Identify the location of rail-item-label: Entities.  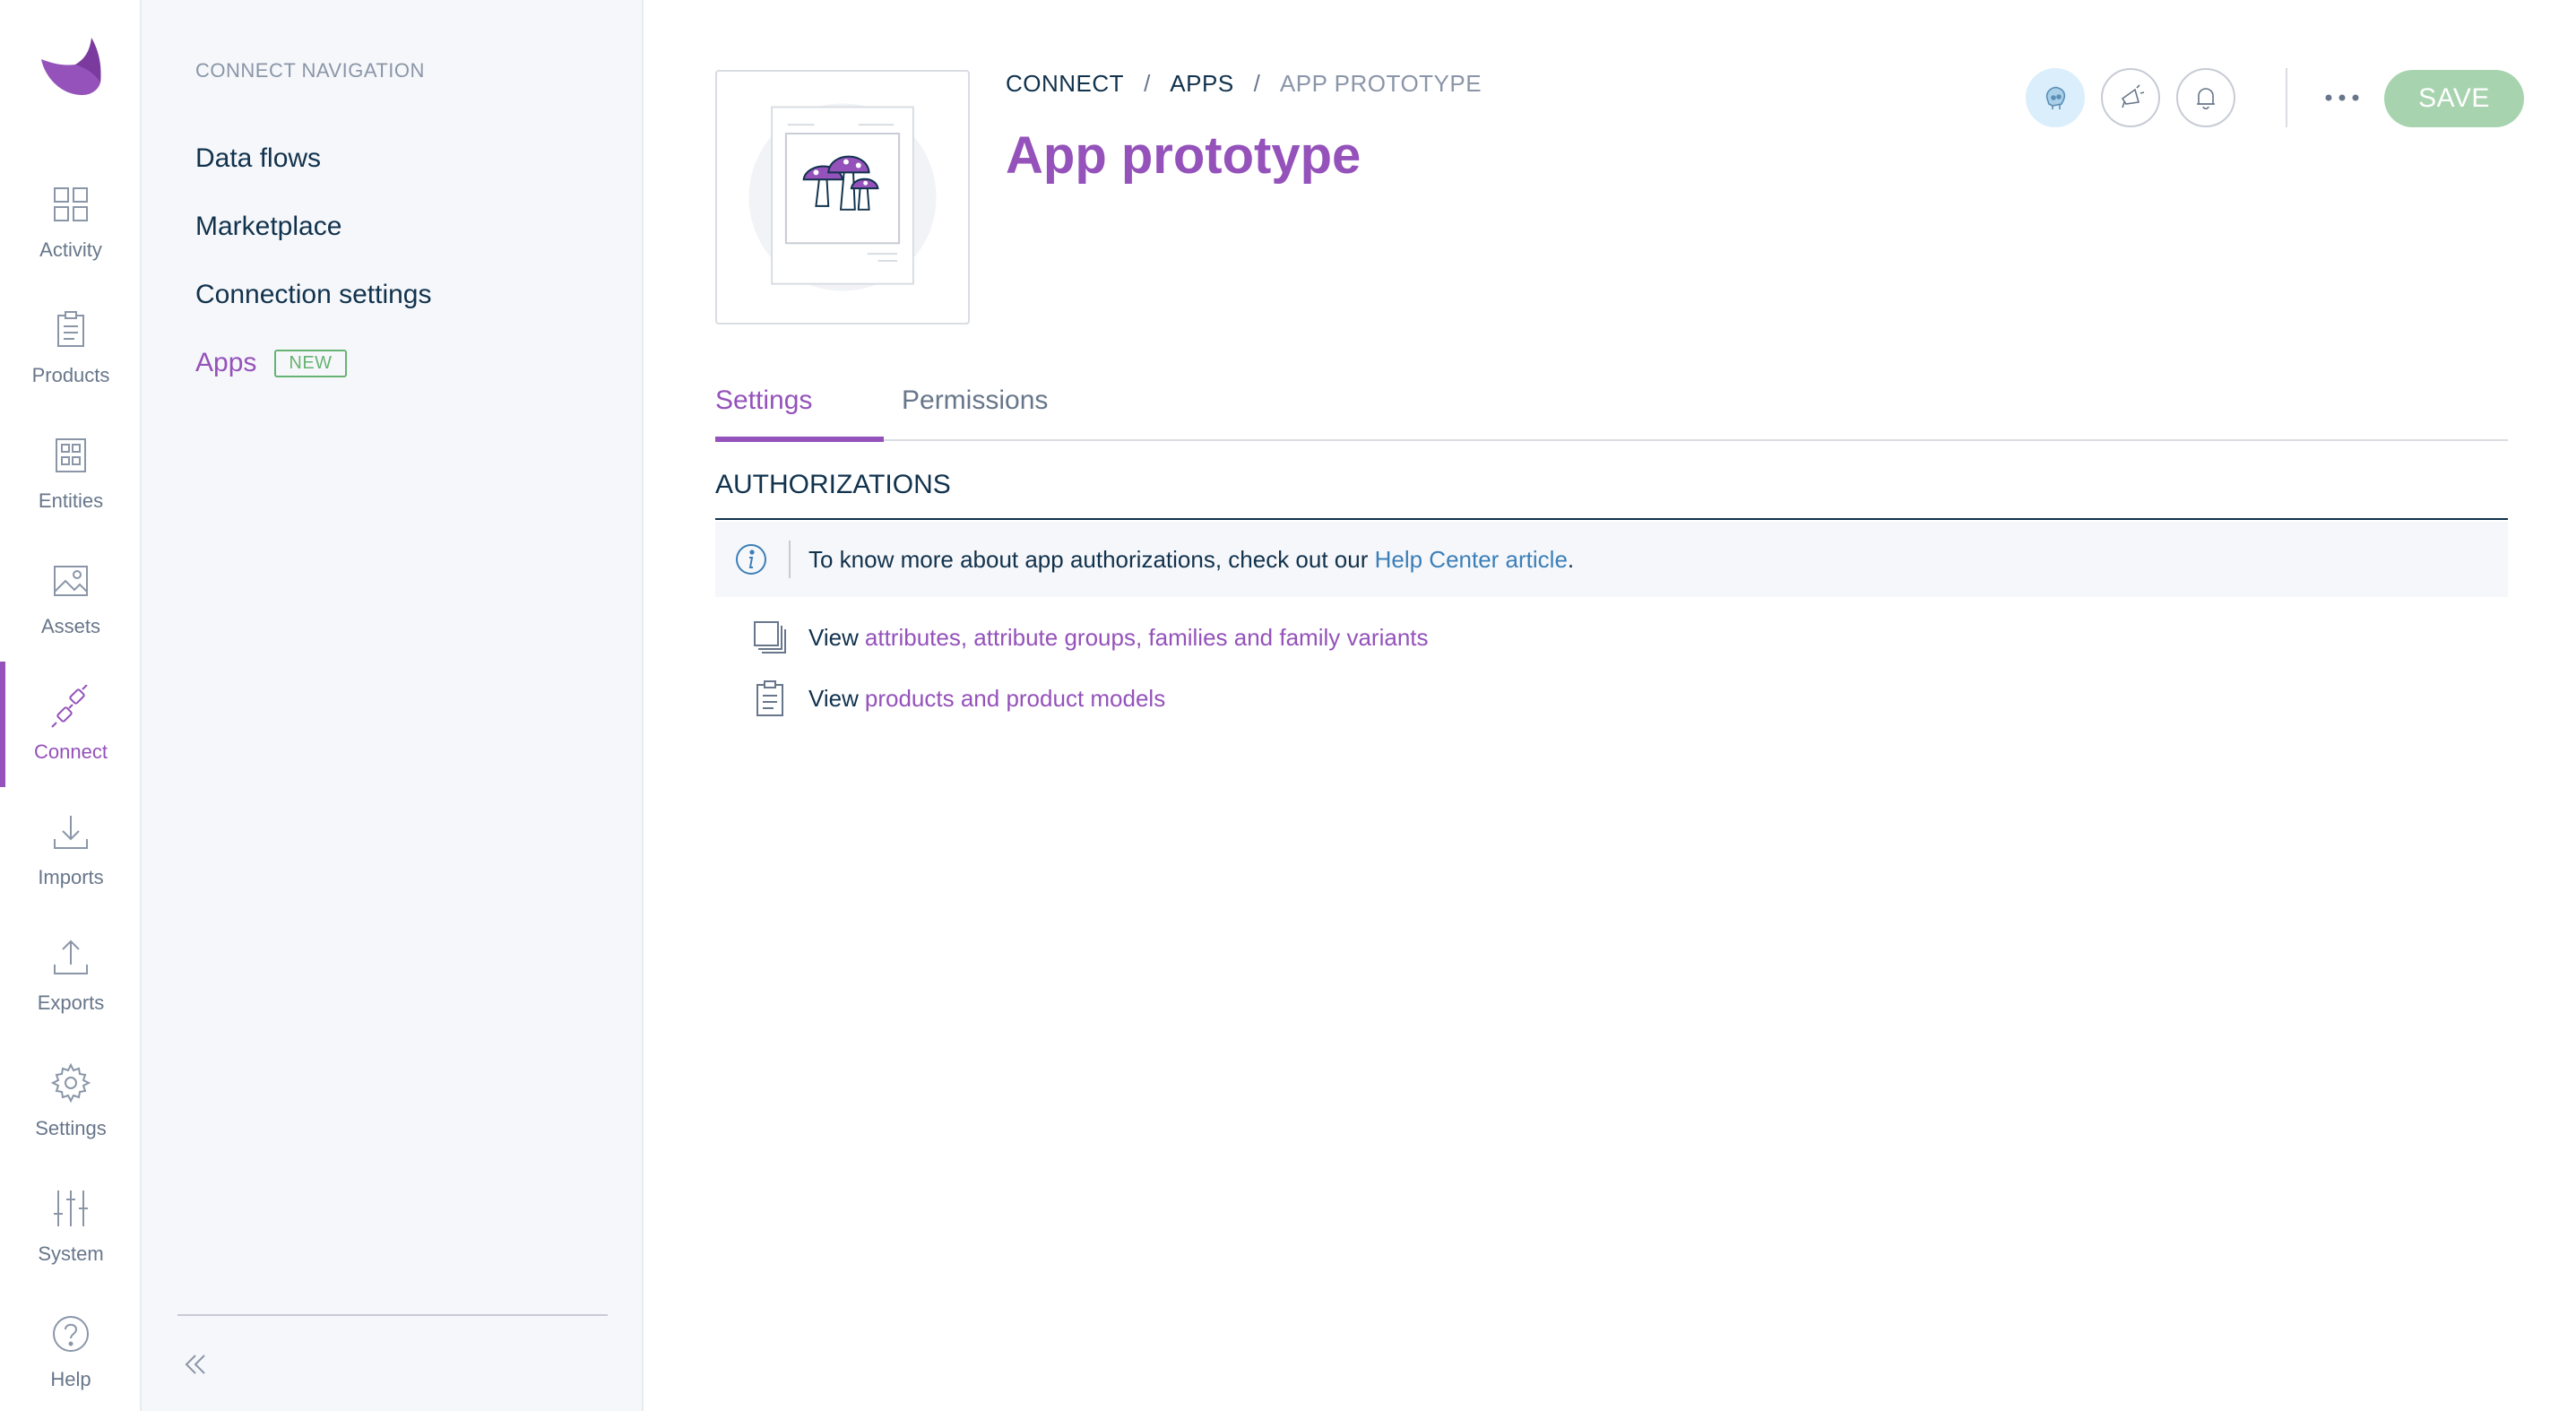
(71, 500).